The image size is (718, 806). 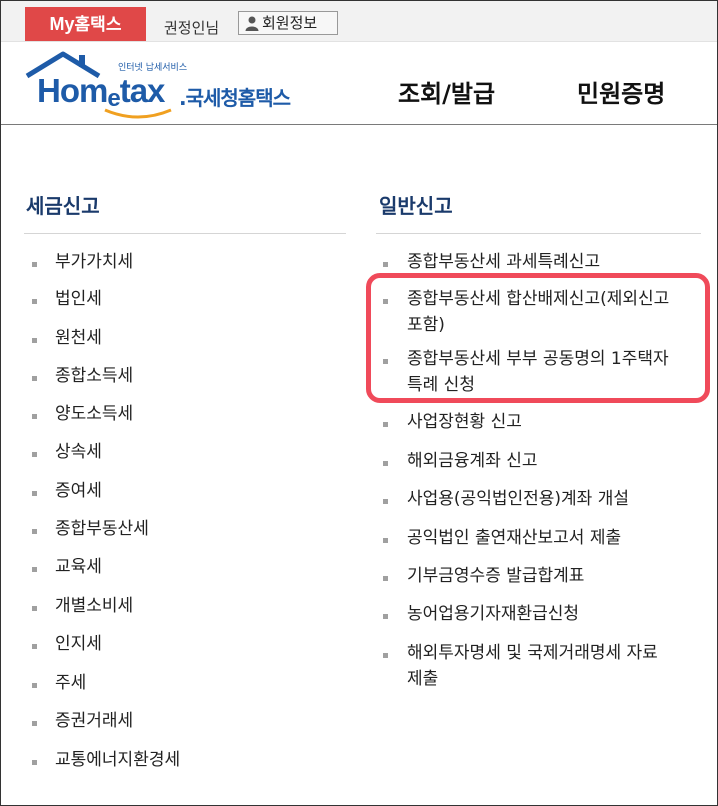 I want to click on logo-word-b: tax, so click(x=142, y=90).